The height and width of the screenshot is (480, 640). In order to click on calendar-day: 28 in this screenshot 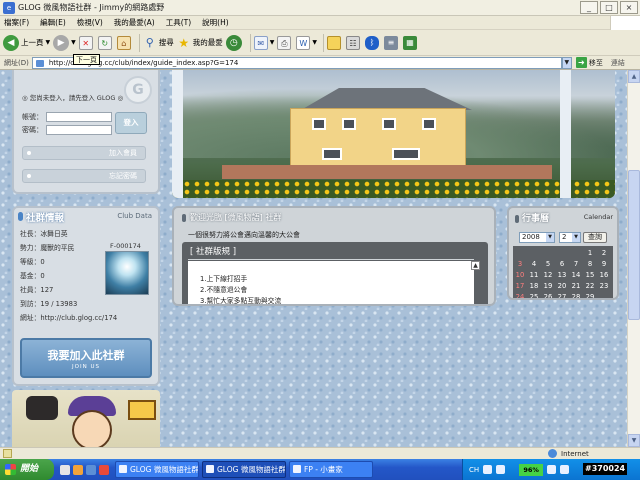, I will do `click(576, 295)`.